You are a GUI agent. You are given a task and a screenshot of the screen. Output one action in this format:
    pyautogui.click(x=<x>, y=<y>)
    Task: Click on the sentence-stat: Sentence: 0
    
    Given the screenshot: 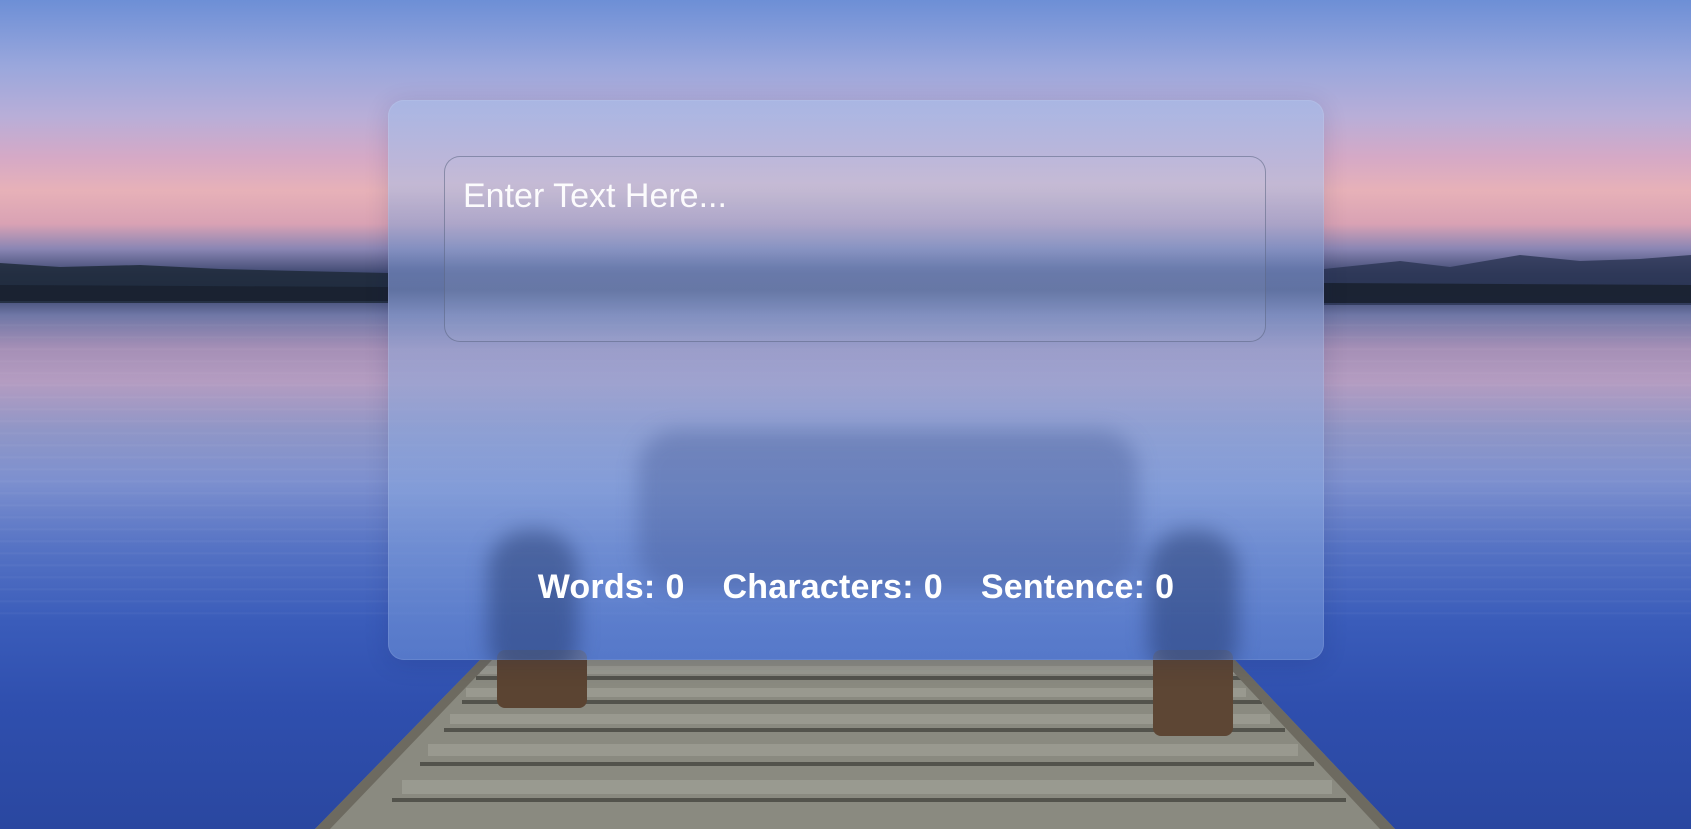 What is the action you would take?
    pyautogui.click(x=1077, y=587)
    